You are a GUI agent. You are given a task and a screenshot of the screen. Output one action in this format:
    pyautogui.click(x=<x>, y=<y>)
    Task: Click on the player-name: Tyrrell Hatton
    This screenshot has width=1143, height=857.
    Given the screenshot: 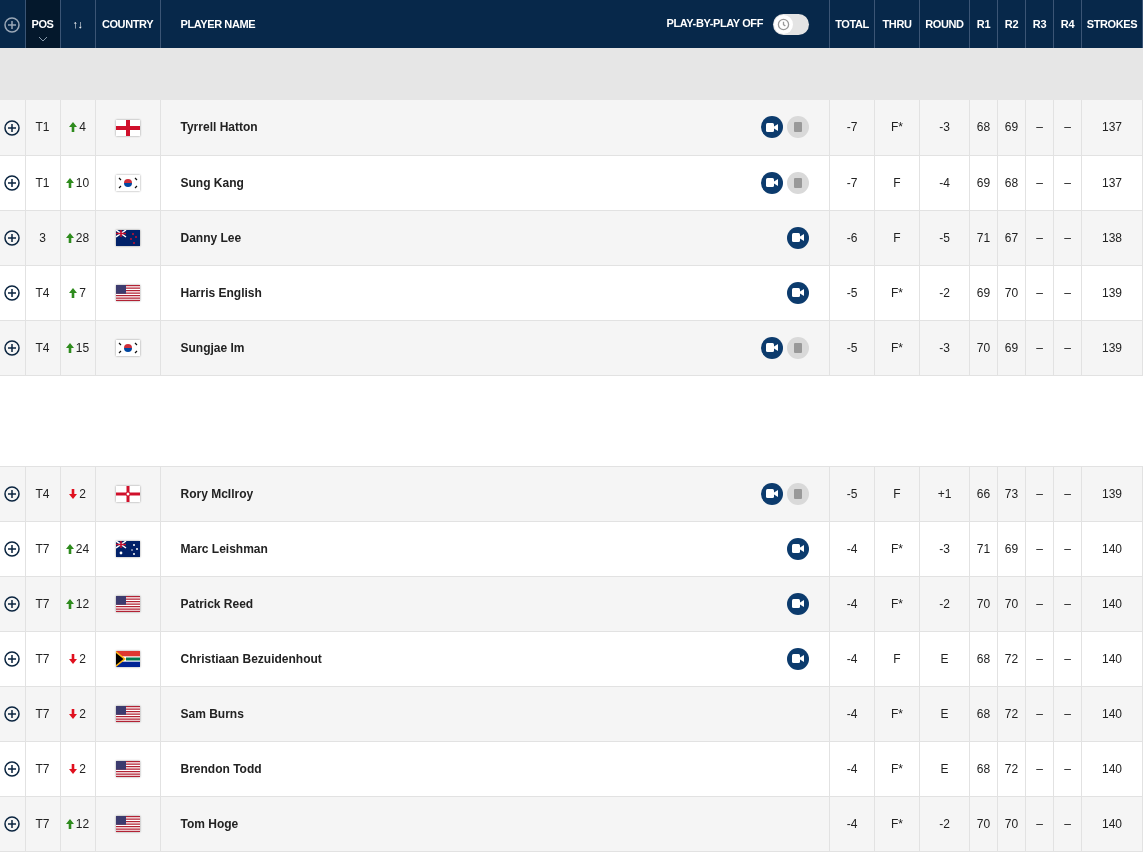 What is the action you would take?
    pyautogui.click(x=219, y=127)
    